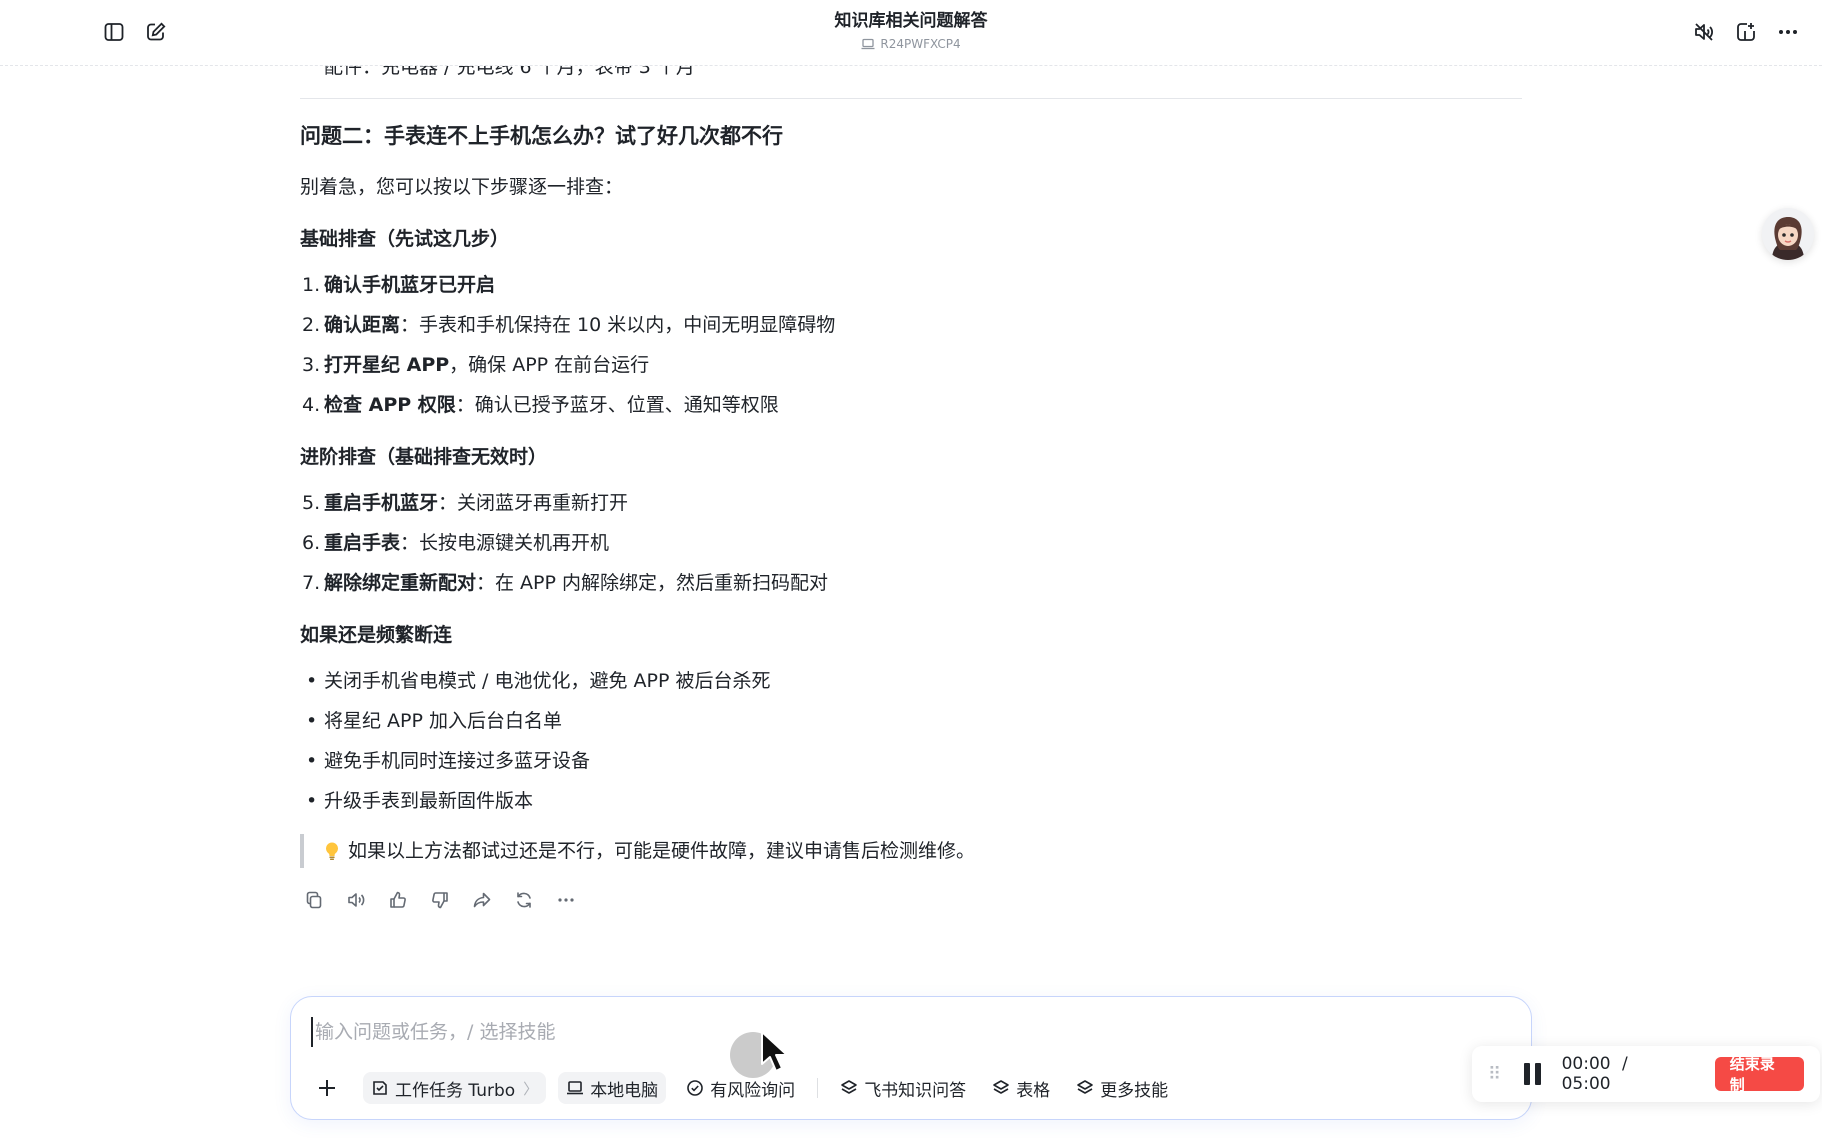  I want to click on local-computer-chip: 本地电脑, so click(612, 1088).